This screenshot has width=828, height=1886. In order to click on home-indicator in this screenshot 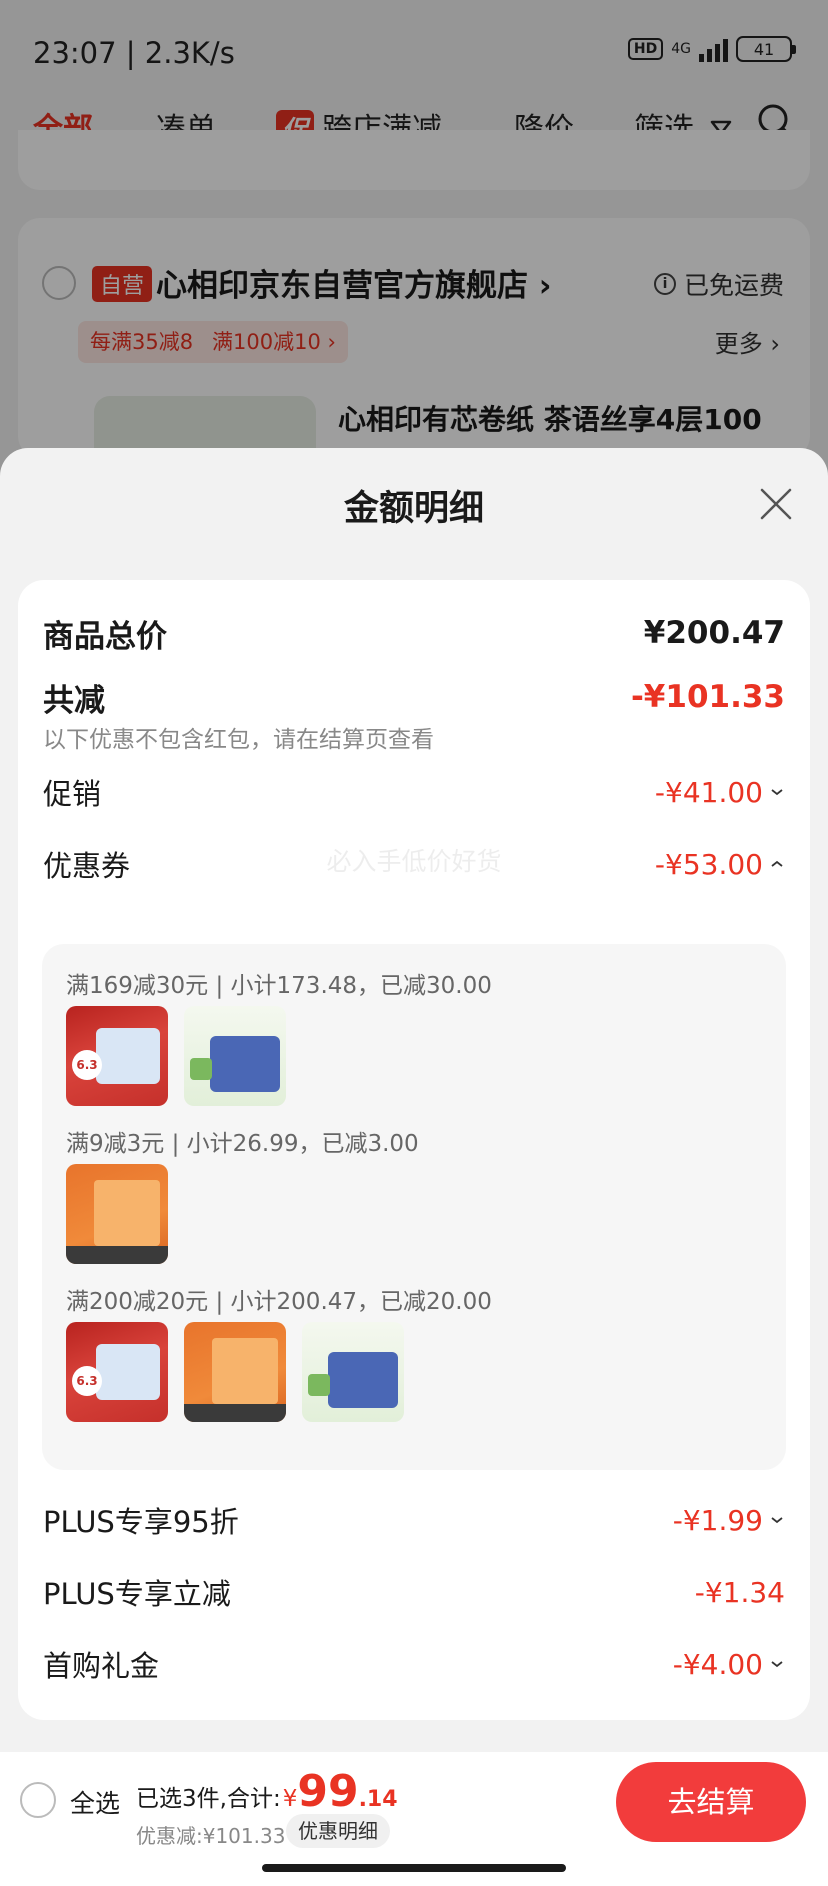, I will do `click(414, 1868)`.